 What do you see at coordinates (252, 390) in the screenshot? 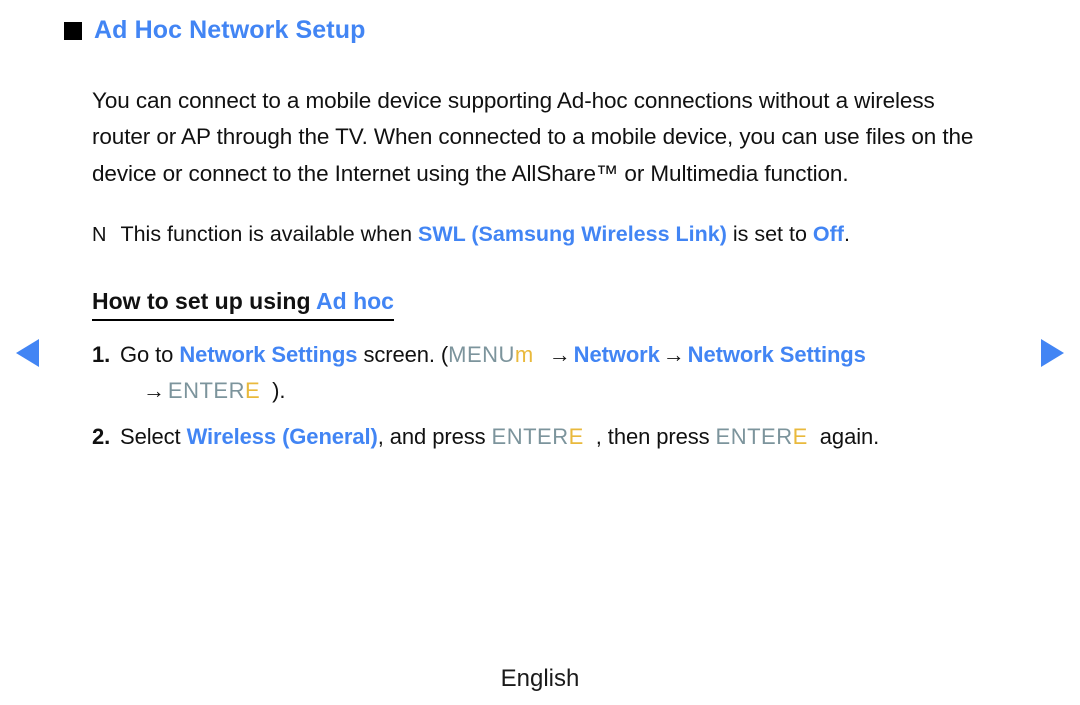
I see `step1-key-enter-glyph: E` at bounding box center [252, 390].